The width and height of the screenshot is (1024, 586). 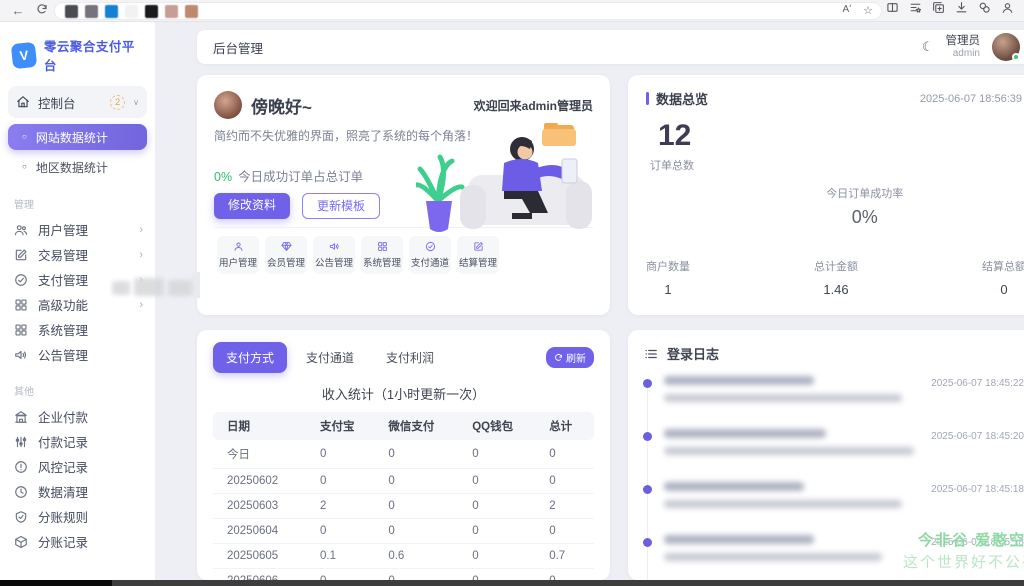 I want to click on shortcut-label: 公告管理, so click(x=333, y=263).